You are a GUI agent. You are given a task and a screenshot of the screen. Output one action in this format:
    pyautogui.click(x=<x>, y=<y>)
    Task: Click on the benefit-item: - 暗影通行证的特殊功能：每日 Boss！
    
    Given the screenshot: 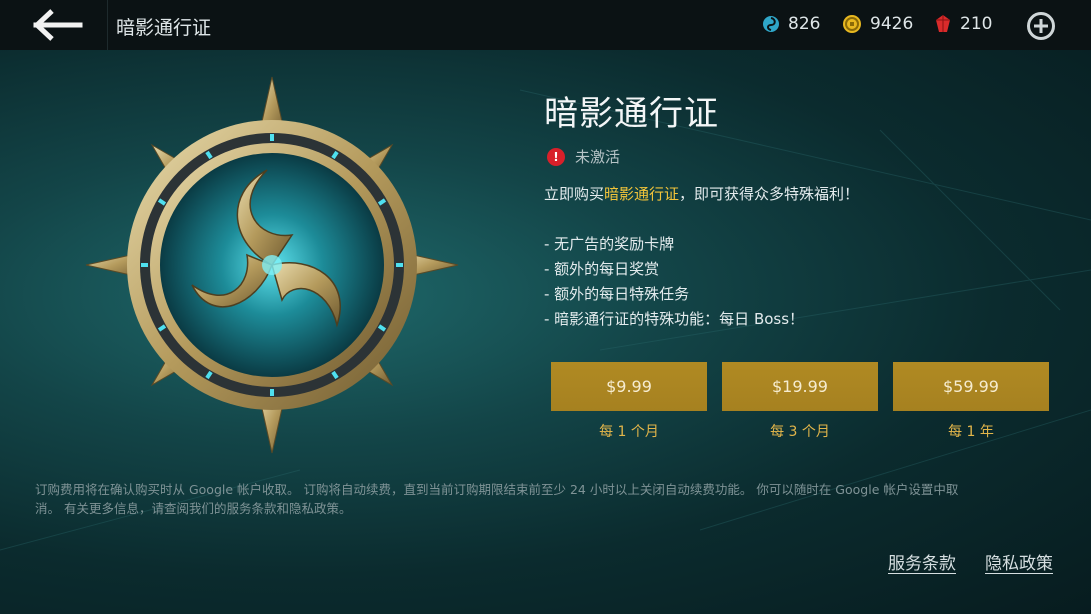 What is the action you would take?
    pyautogui.click(x=674, y=319)
    